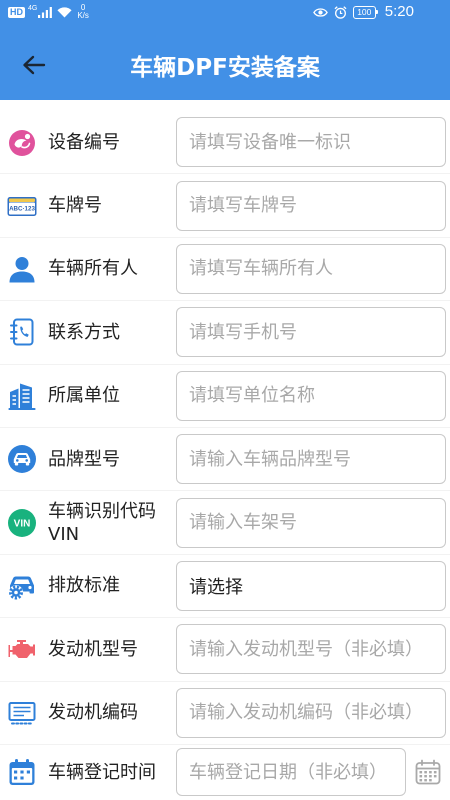  Describe the element at coordinates (311, 522) in the screenshot. I see `vin-input` at that location.